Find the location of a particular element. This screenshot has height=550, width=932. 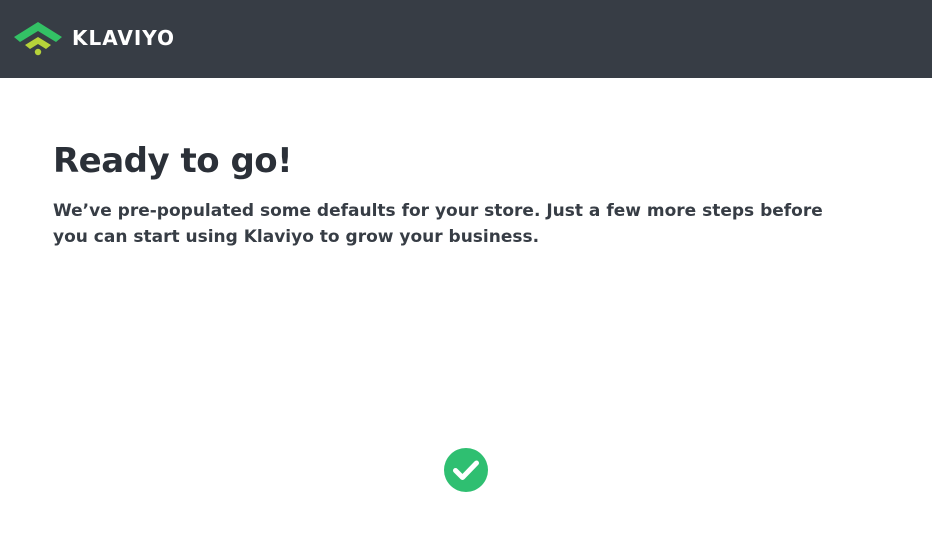

check-circle-icon is located at coordinates (466, 470).